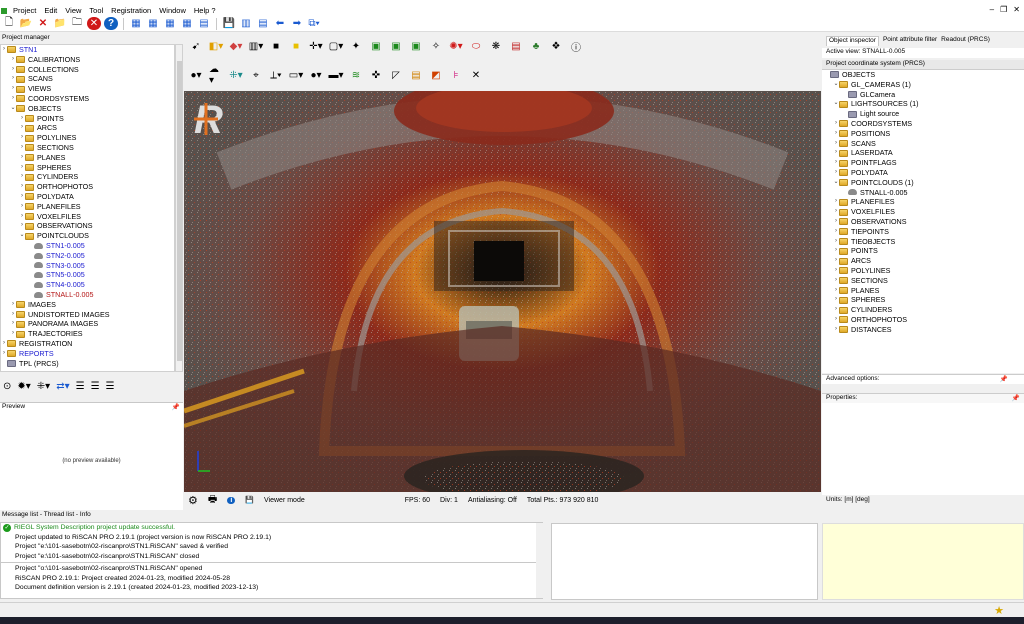 The width and height of the screenshot is (1024, 624). Describe the element at coordinates (924, 95) in the screenshot. I see `inspector-tree-item: GLCamera` at that location.